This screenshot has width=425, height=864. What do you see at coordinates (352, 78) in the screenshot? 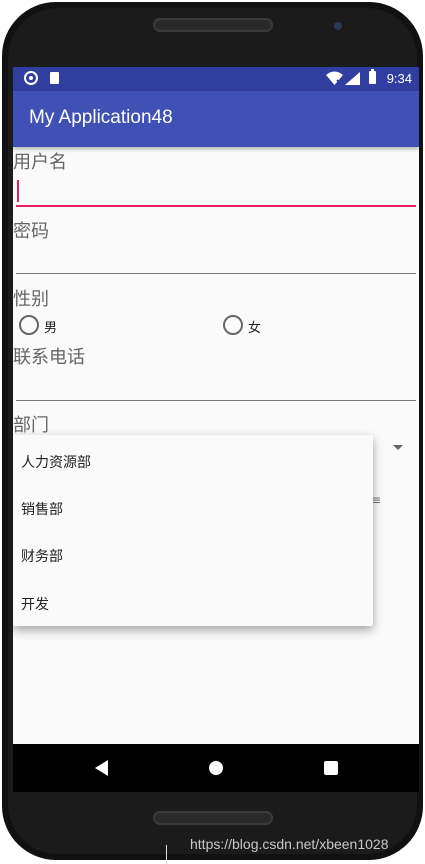
I see `signal-icon` at bounding box center [352, 78].